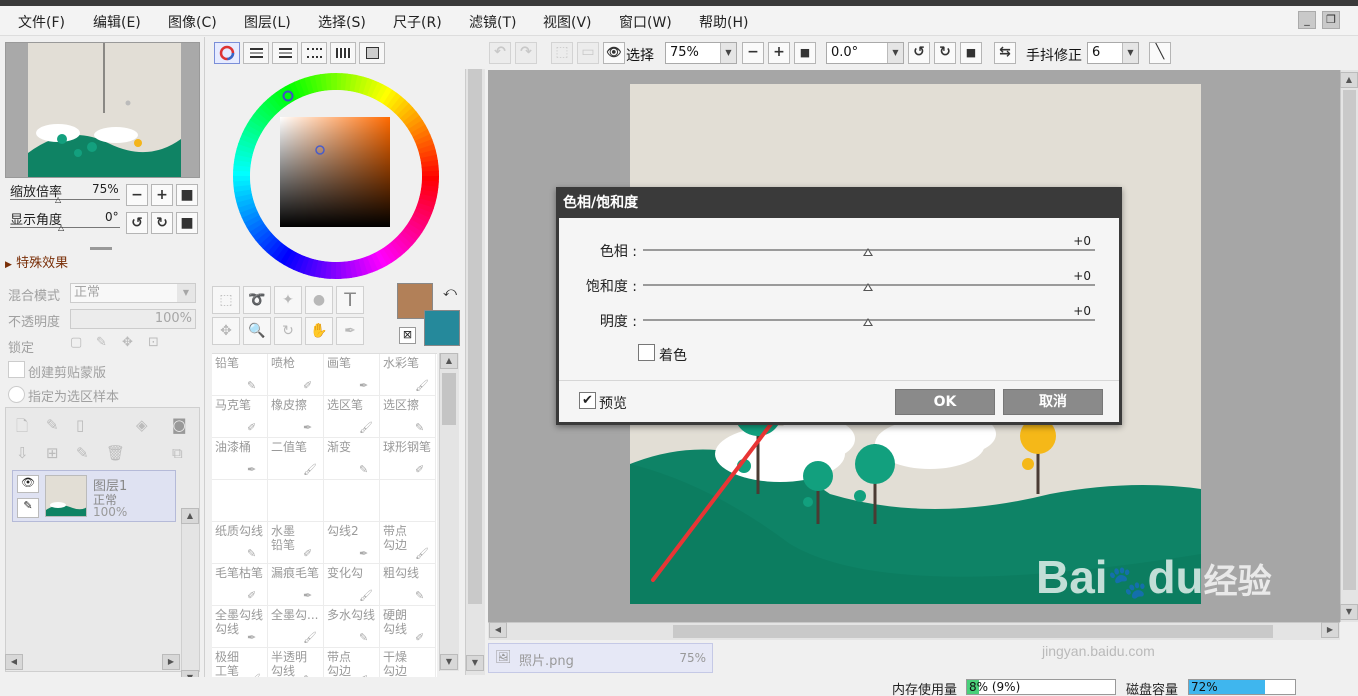  Describe the element at coordinates (94, 496) in the screenshot. I see `layer-item: 👁 ✎ 图层1 正常 100%` at that location.